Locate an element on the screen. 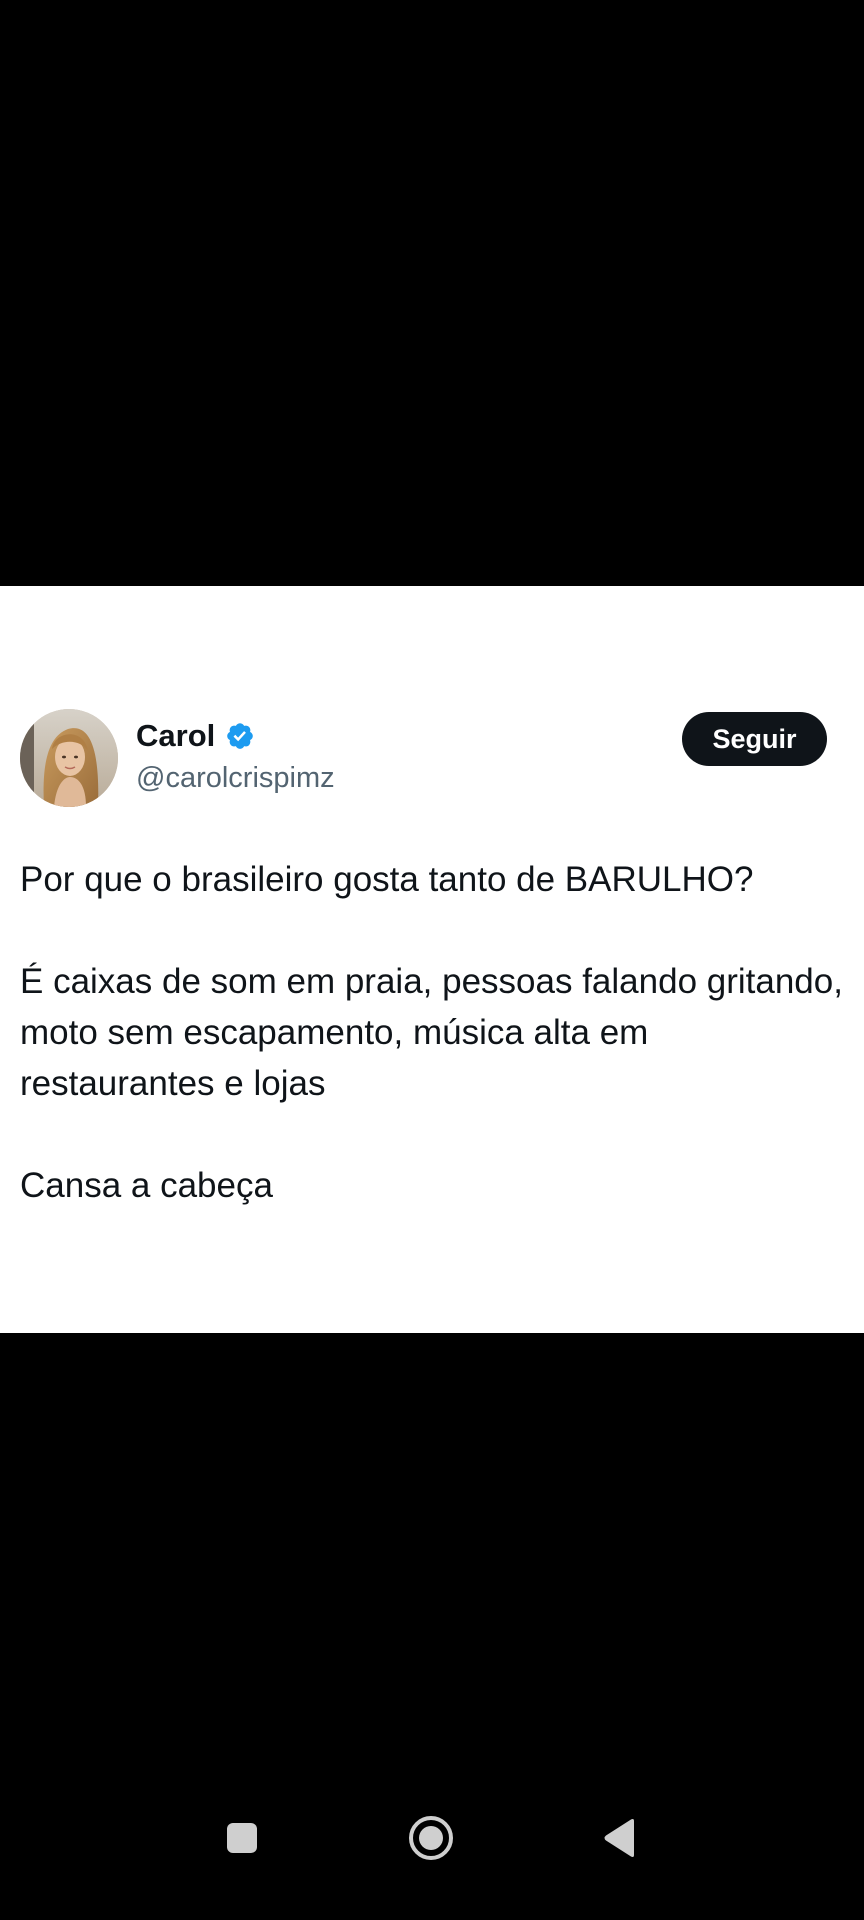 The image size is (864, 1920). avatar-image is located at coordinates (69, 758).